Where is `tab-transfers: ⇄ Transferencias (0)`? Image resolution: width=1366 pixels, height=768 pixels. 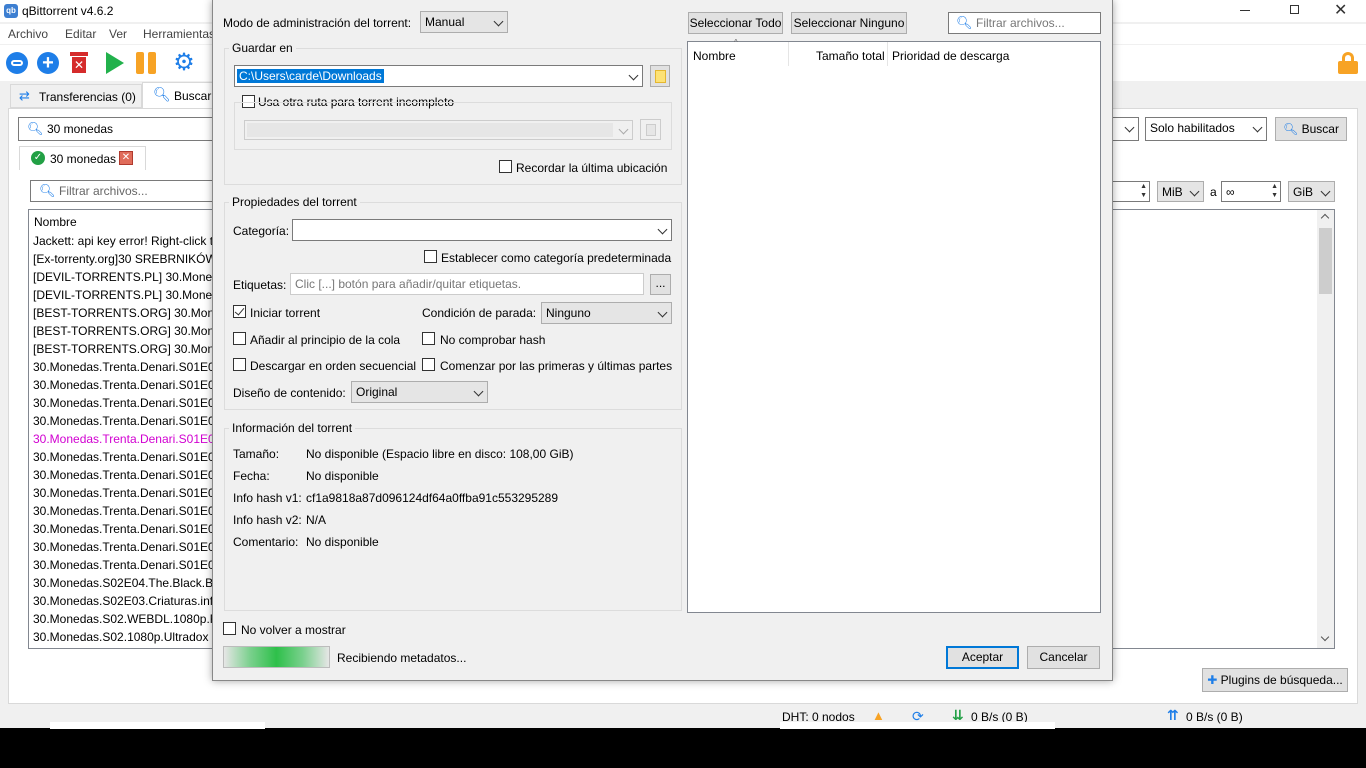
tab-transfers: ⇄ Transferencias (0) is located at coordinates (76, 96).